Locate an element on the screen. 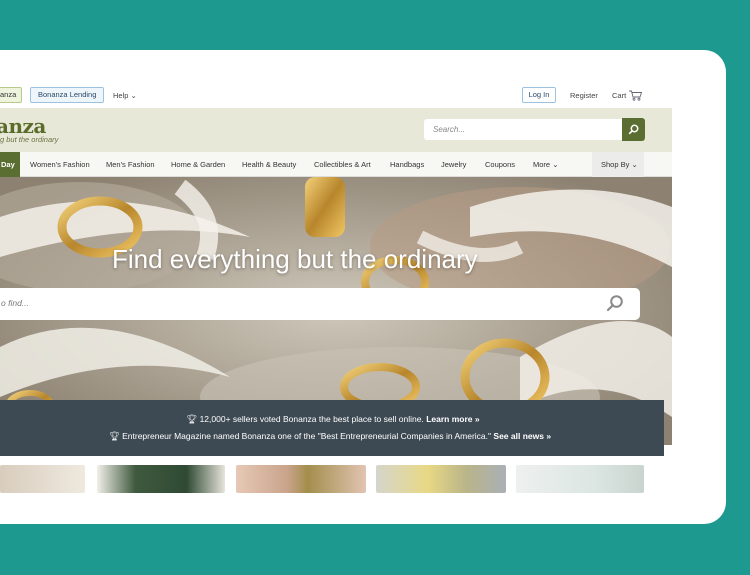  nav-item-day: Day is located at coordinates (10, 164).